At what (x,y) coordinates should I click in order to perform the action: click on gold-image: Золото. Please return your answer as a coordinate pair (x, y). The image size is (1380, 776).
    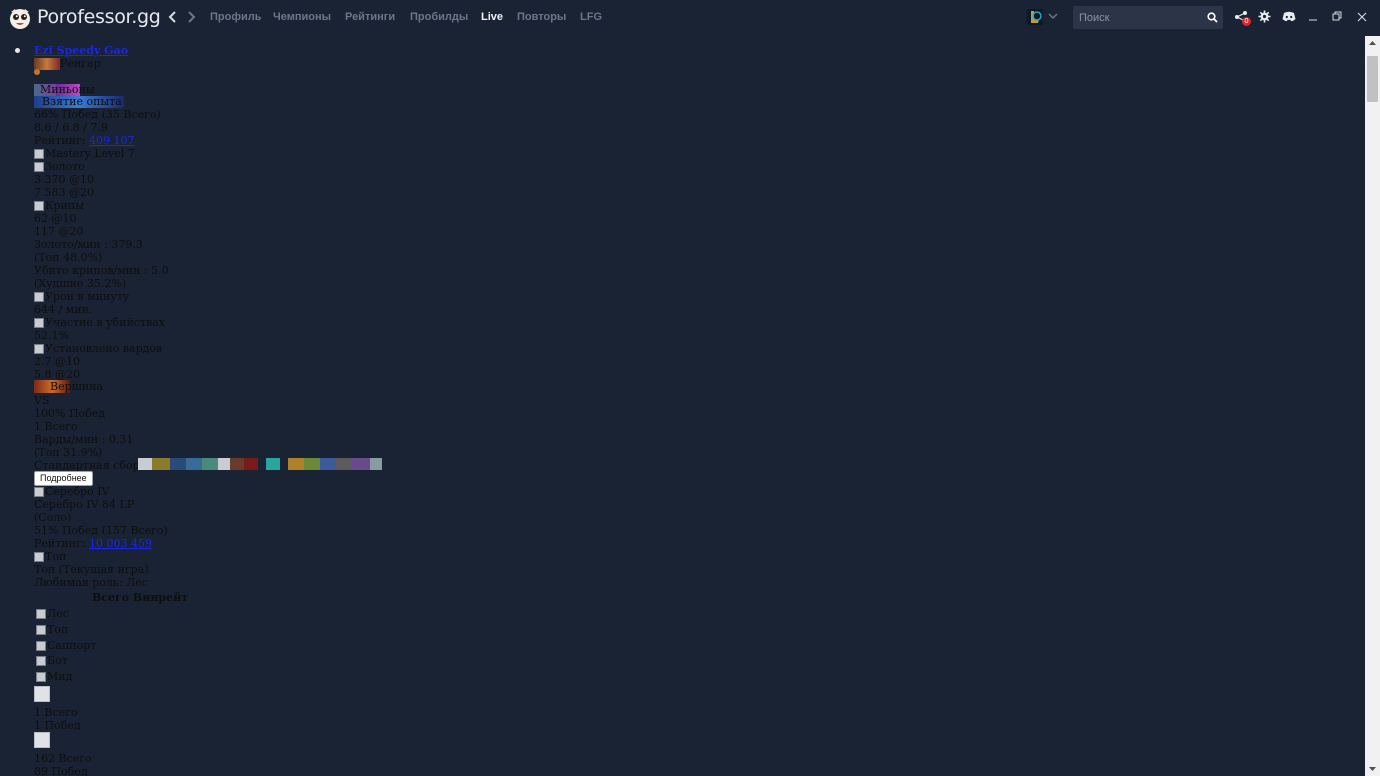
    Looking at the image, I should click on (59, 166).